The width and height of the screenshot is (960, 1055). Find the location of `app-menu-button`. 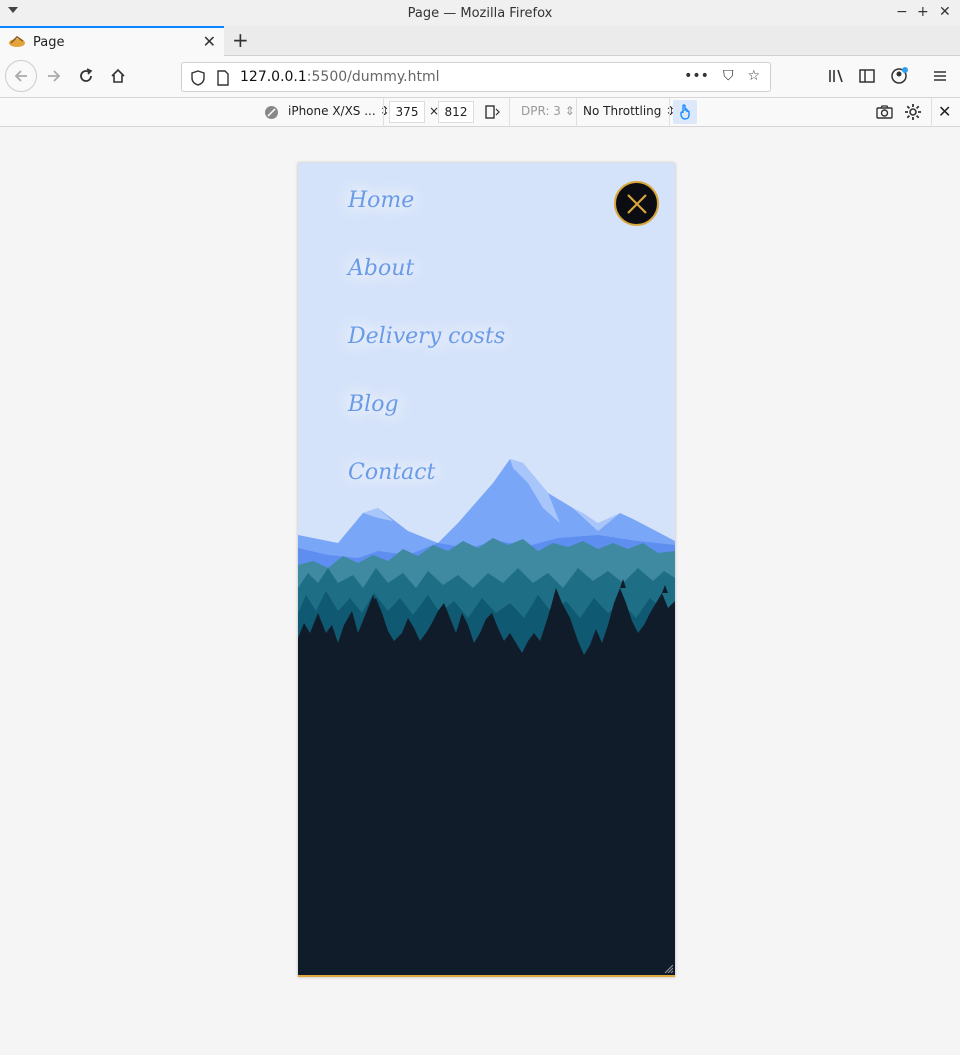

app-menu-button is located at coordinates (940, 76).